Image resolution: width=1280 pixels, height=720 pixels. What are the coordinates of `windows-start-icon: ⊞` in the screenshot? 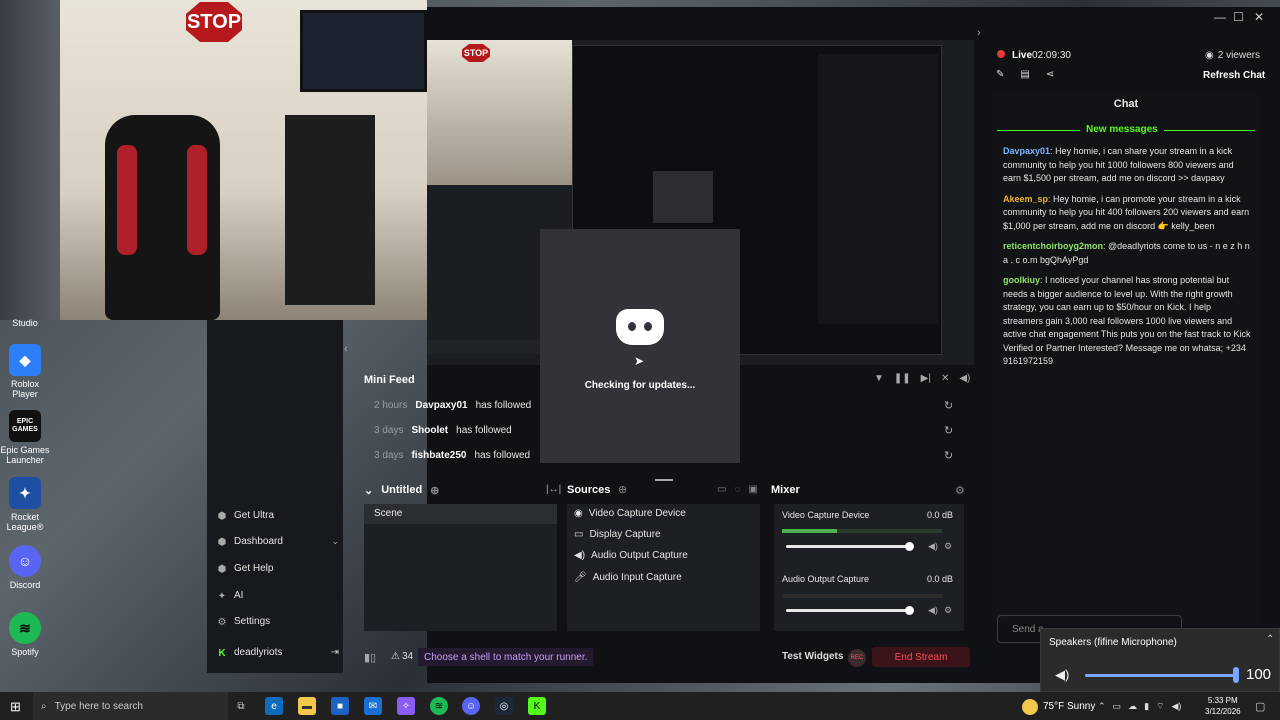 It's located at (15, 707).